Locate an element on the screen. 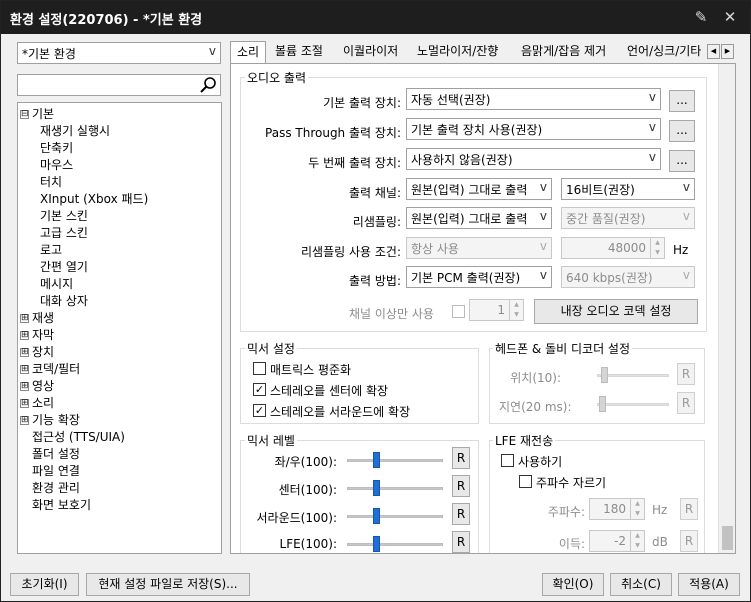 This screenshot has height=602, width=751. passthrough-select: 기본 출력 장치 사용(권장) v is located at coordinates (533, 129).